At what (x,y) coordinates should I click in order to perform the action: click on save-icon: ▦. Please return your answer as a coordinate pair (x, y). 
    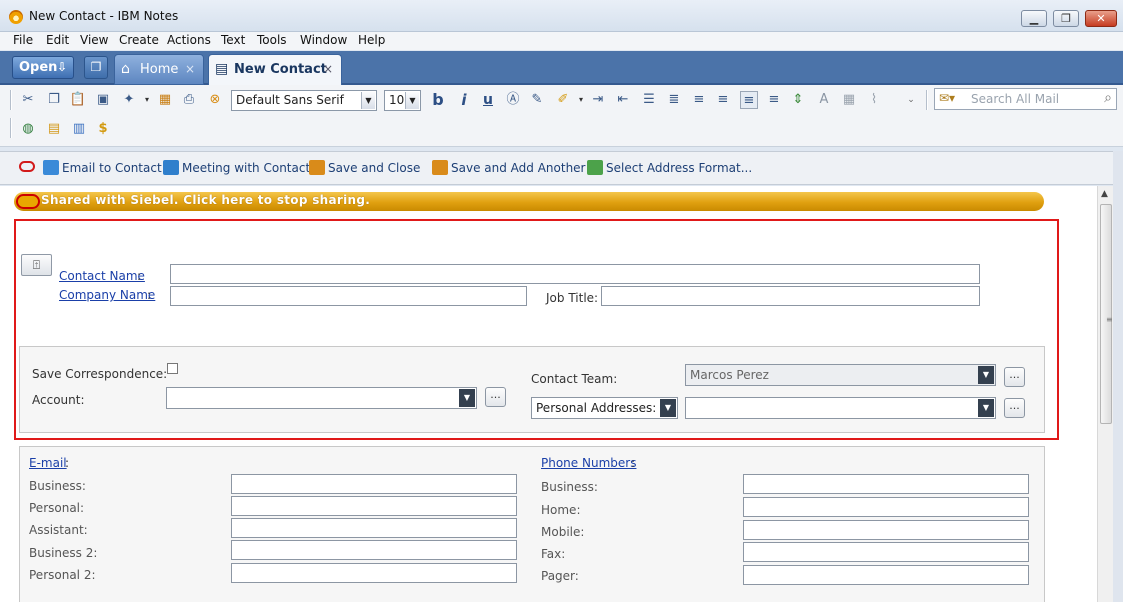
    Looking at the image, I should click on (165, 100).